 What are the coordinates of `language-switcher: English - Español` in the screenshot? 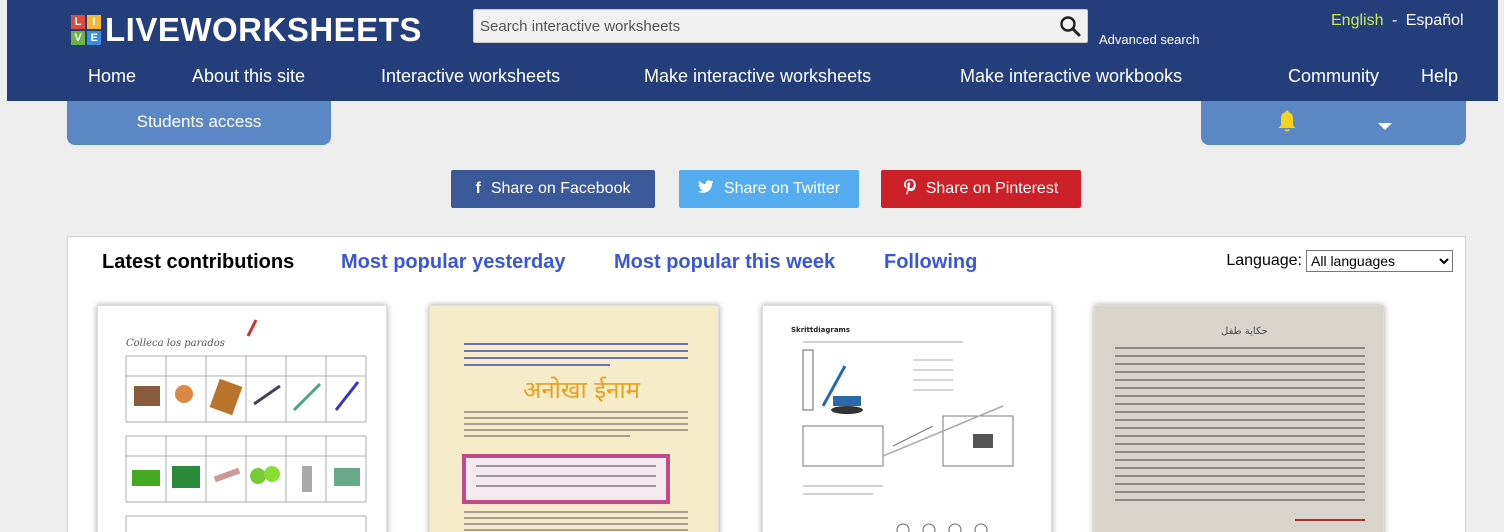 It's located at (1397, 21).